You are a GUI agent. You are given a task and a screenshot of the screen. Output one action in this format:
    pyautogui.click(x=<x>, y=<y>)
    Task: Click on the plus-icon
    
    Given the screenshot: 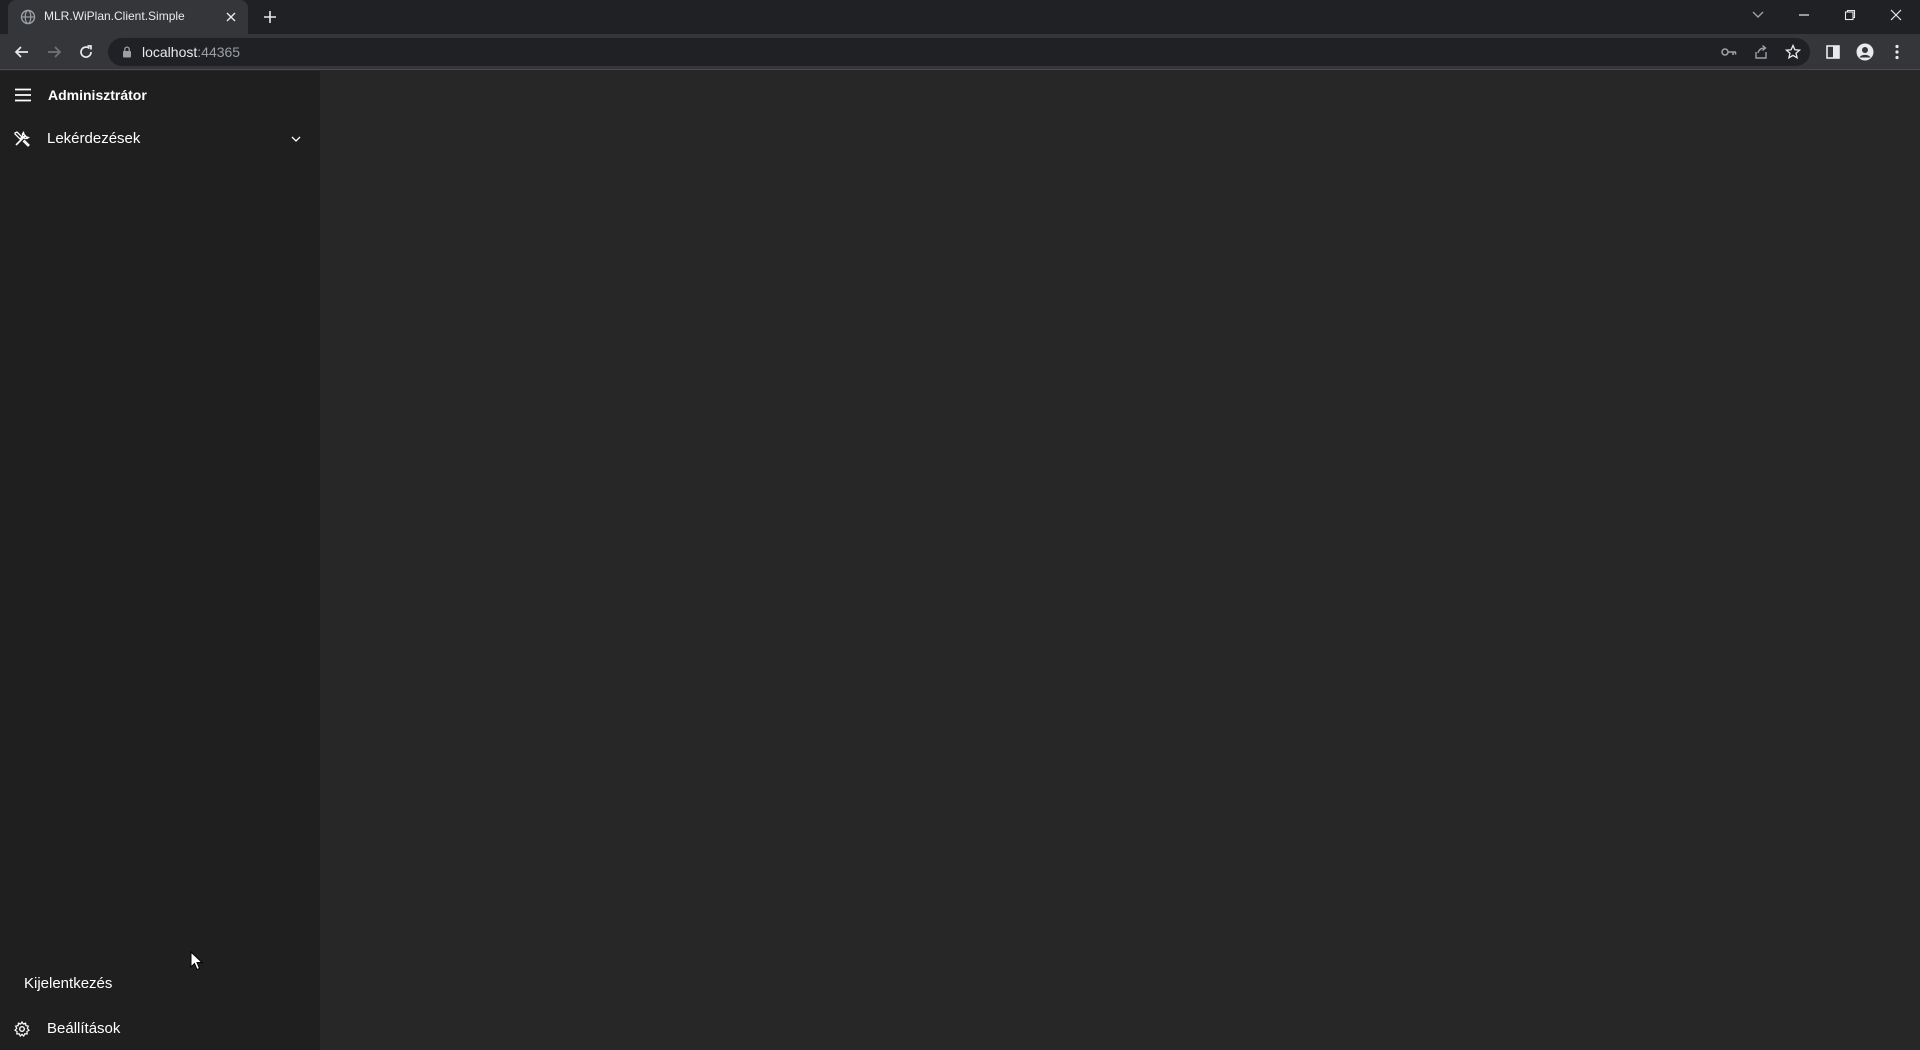 What is the action you would take?
    pyautogui.click(x=270, y=17)
    